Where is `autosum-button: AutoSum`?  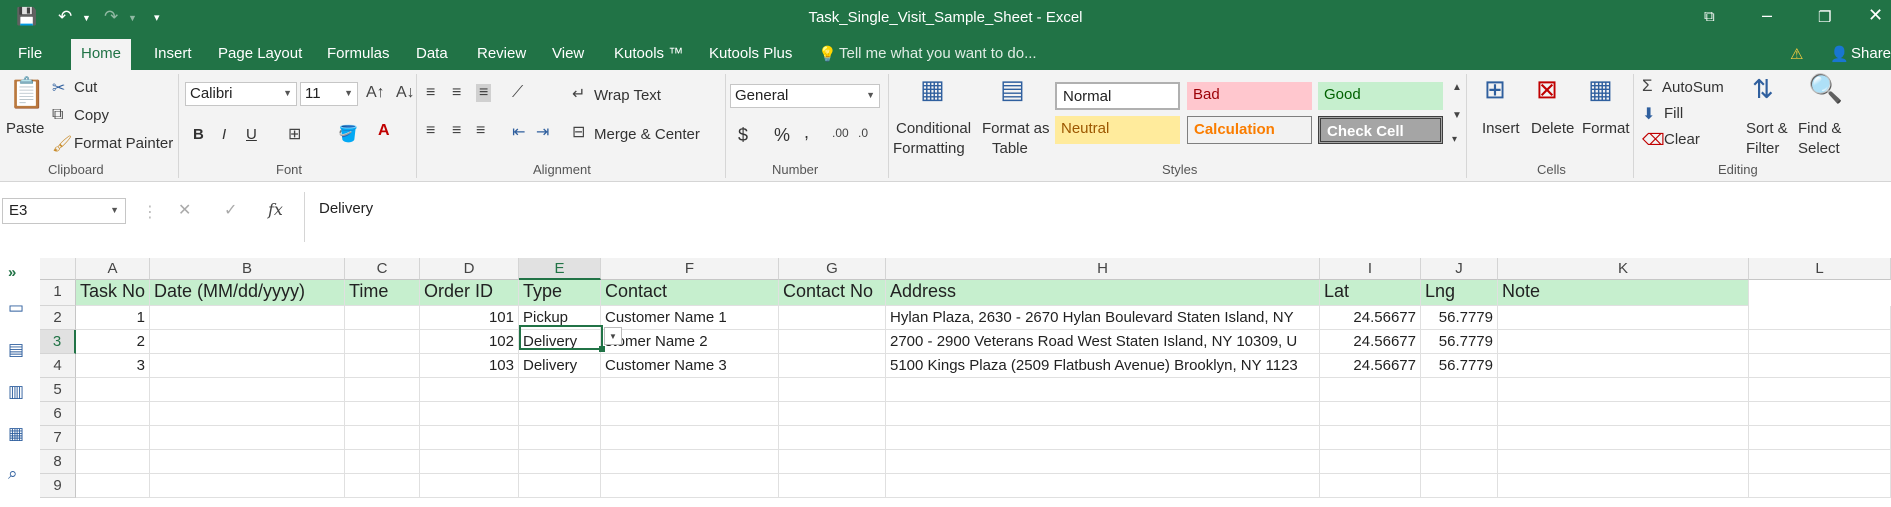 autosum-button: AutoSum is located at coordinates (1693, 87).